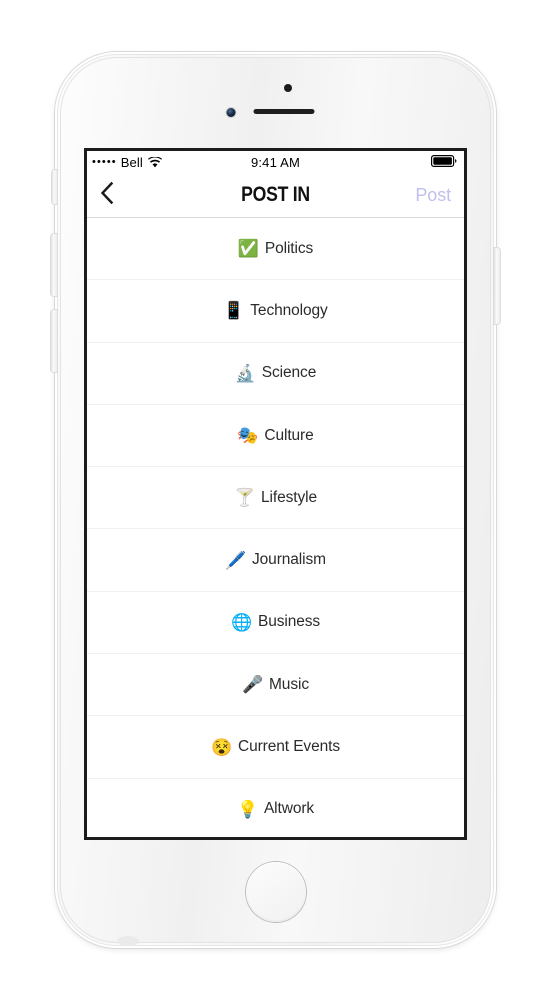 Image resolution: width=551 pixels, height=1000 pixels. I want to click on category-label: Altwork, so click(289, 809).